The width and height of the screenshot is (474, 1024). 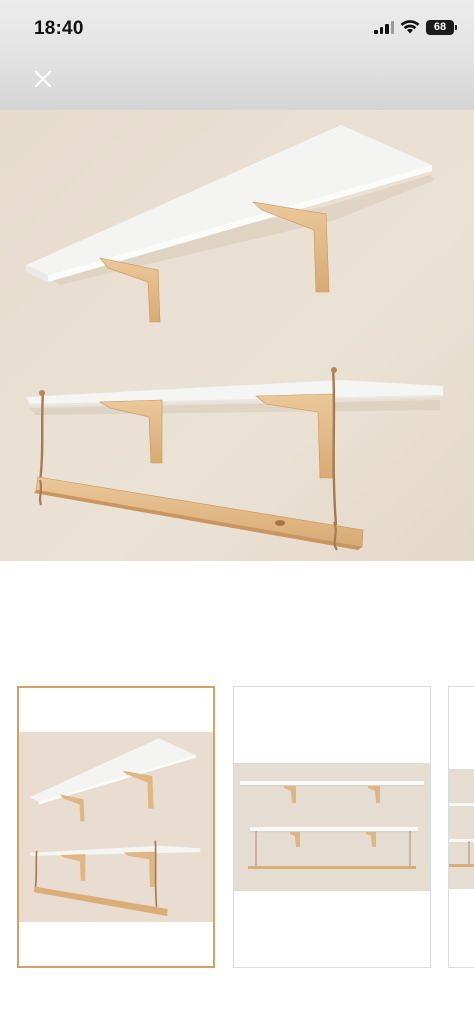 I want to click on close-button, so click(x=43, y=79).